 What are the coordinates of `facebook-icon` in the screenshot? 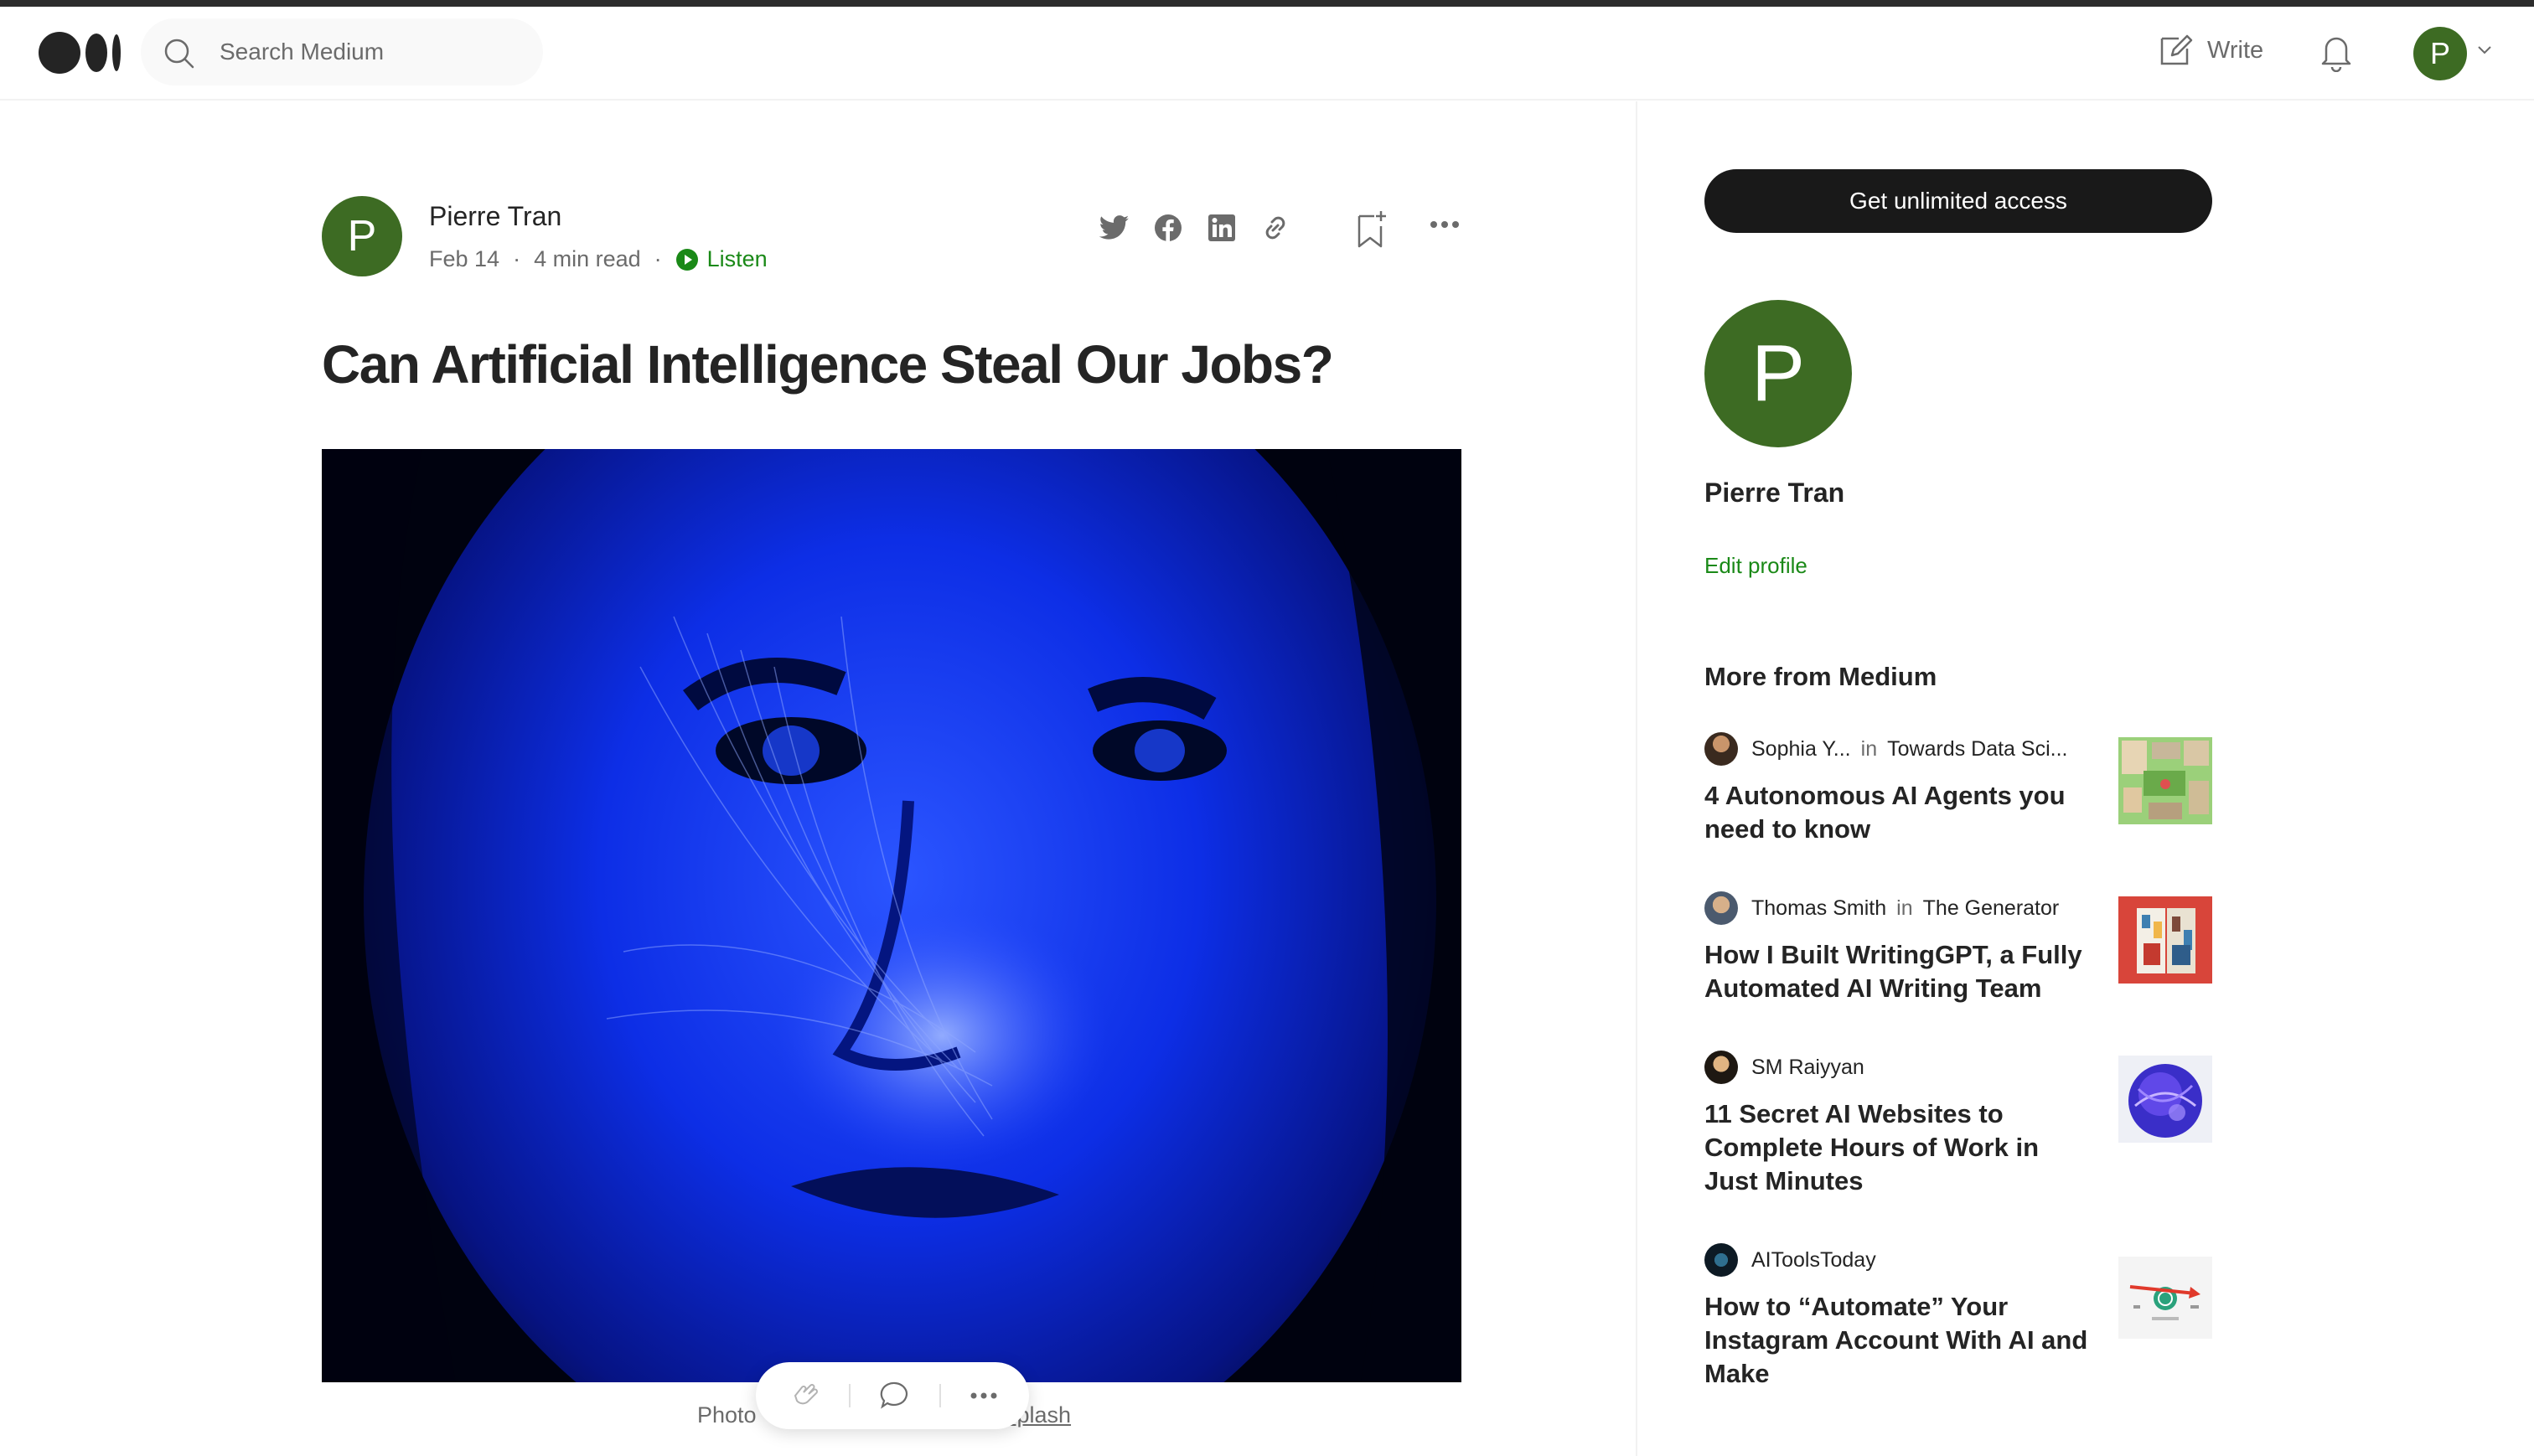 It's located at (1168, 228).